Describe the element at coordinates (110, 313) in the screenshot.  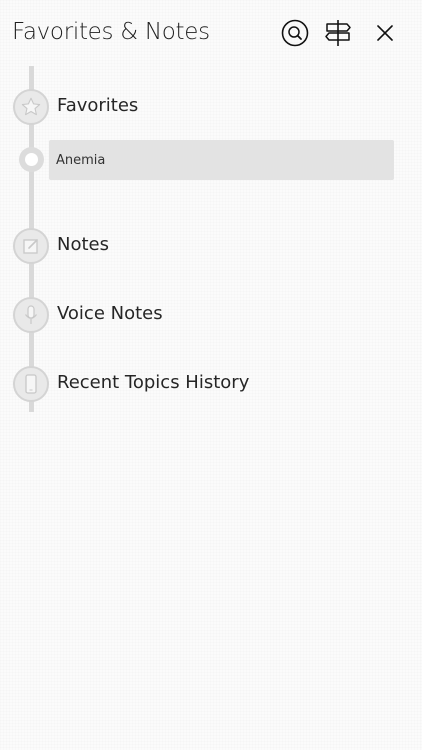
I see `section-label: Voice Notes` at that location.